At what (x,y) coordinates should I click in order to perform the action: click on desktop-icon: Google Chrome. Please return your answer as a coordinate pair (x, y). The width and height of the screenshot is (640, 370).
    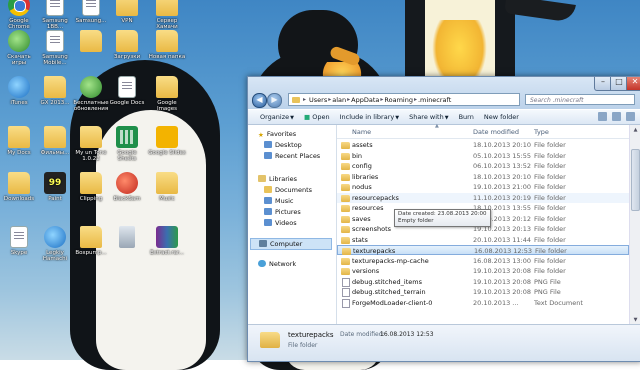
    Looking at the image, I should click on (19, 15).